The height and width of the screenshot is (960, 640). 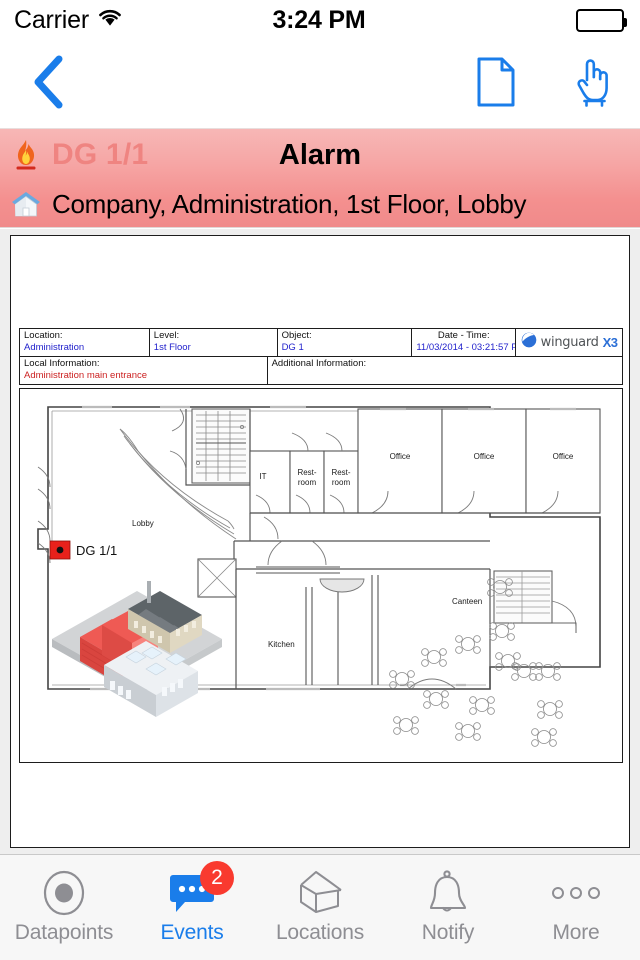 What do you see at coordinates (166, 335) in the screenshot?
I see `info-label: Level:` at bounding box center [166, 335].